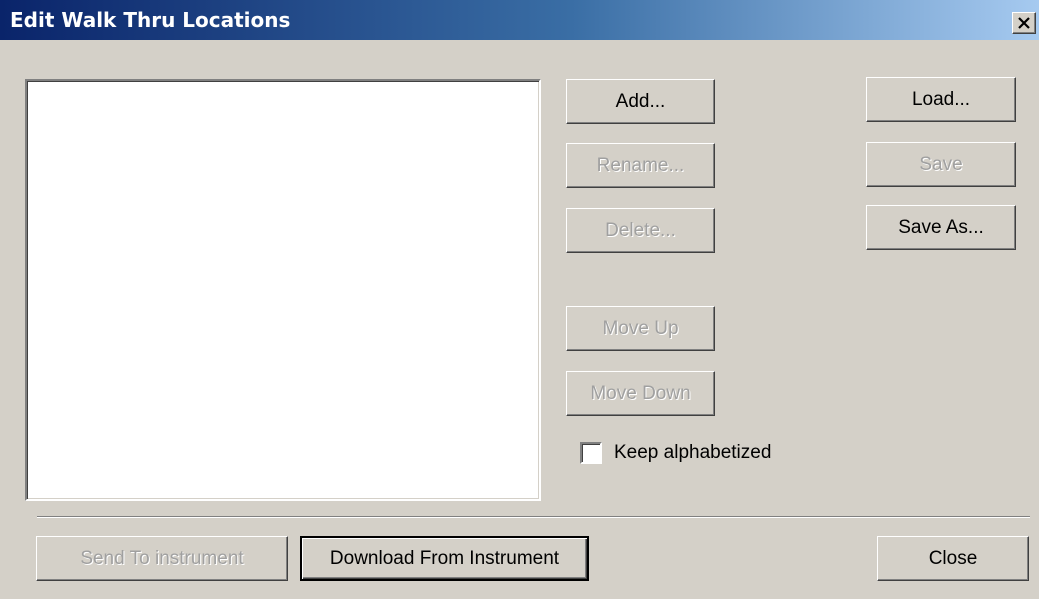 The image size is (1039, 599). I want to click on close-icon, so click(1024, 23).